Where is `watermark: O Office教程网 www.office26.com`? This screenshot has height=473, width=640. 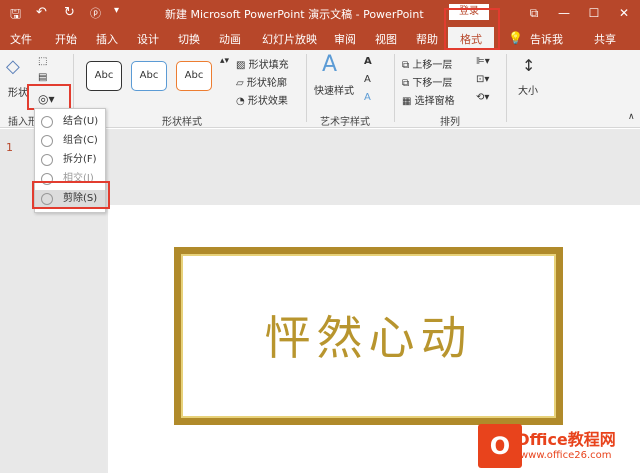
watermark: O Office教程网 www.office26.com is located at coordinates (559, 447).